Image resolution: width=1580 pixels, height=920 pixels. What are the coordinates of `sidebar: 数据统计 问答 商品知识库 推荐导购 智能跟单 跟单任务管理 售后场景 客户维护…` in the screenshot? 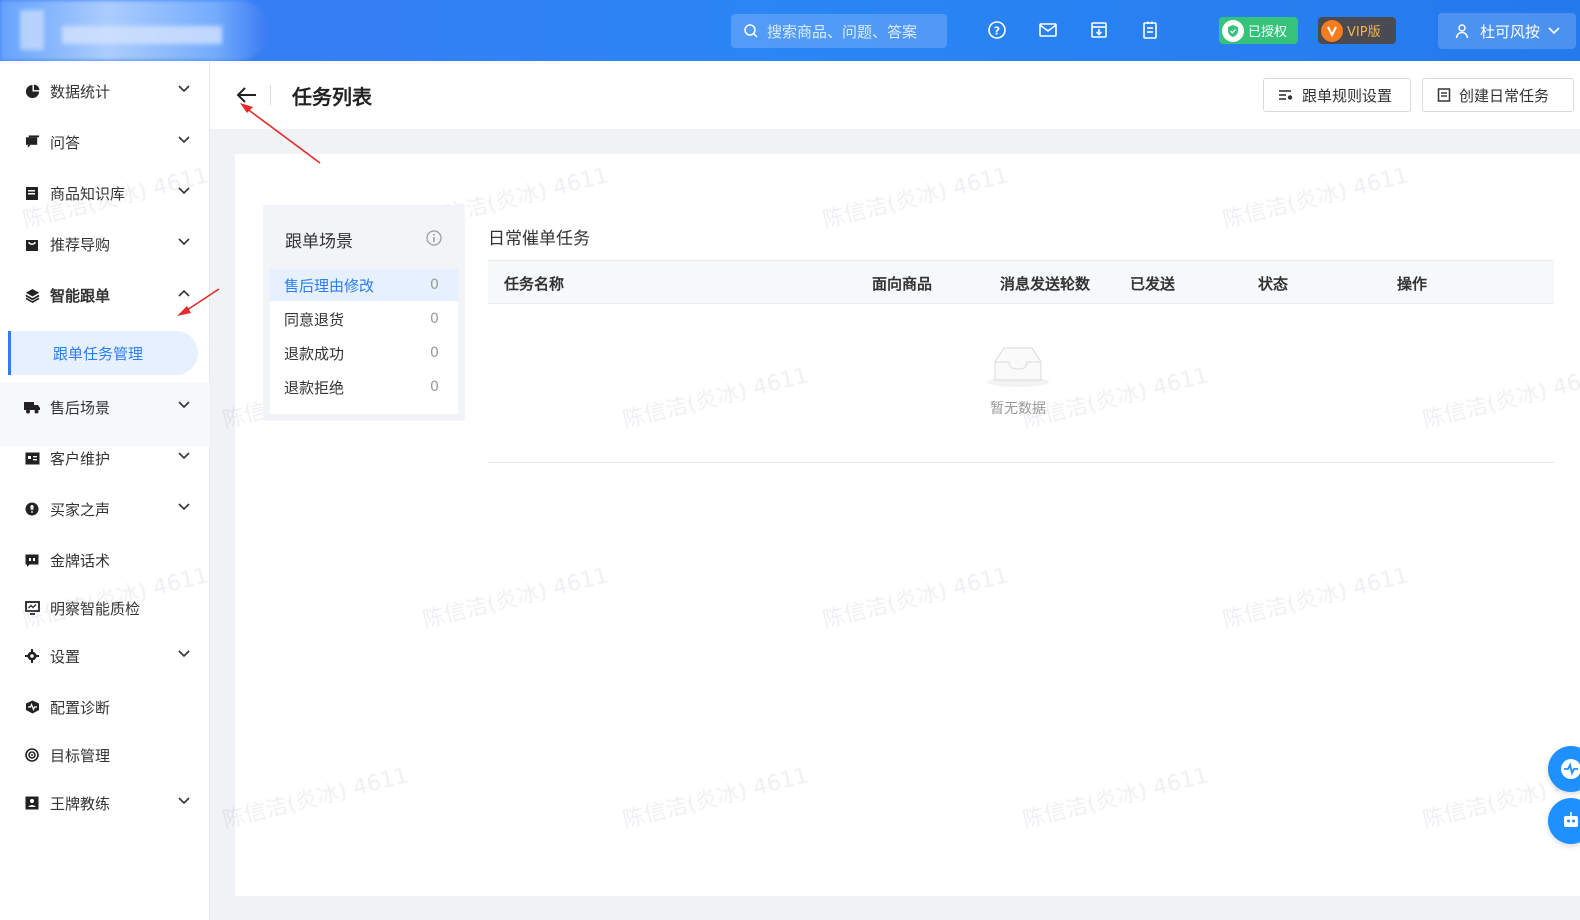 It's located at (105, 490).